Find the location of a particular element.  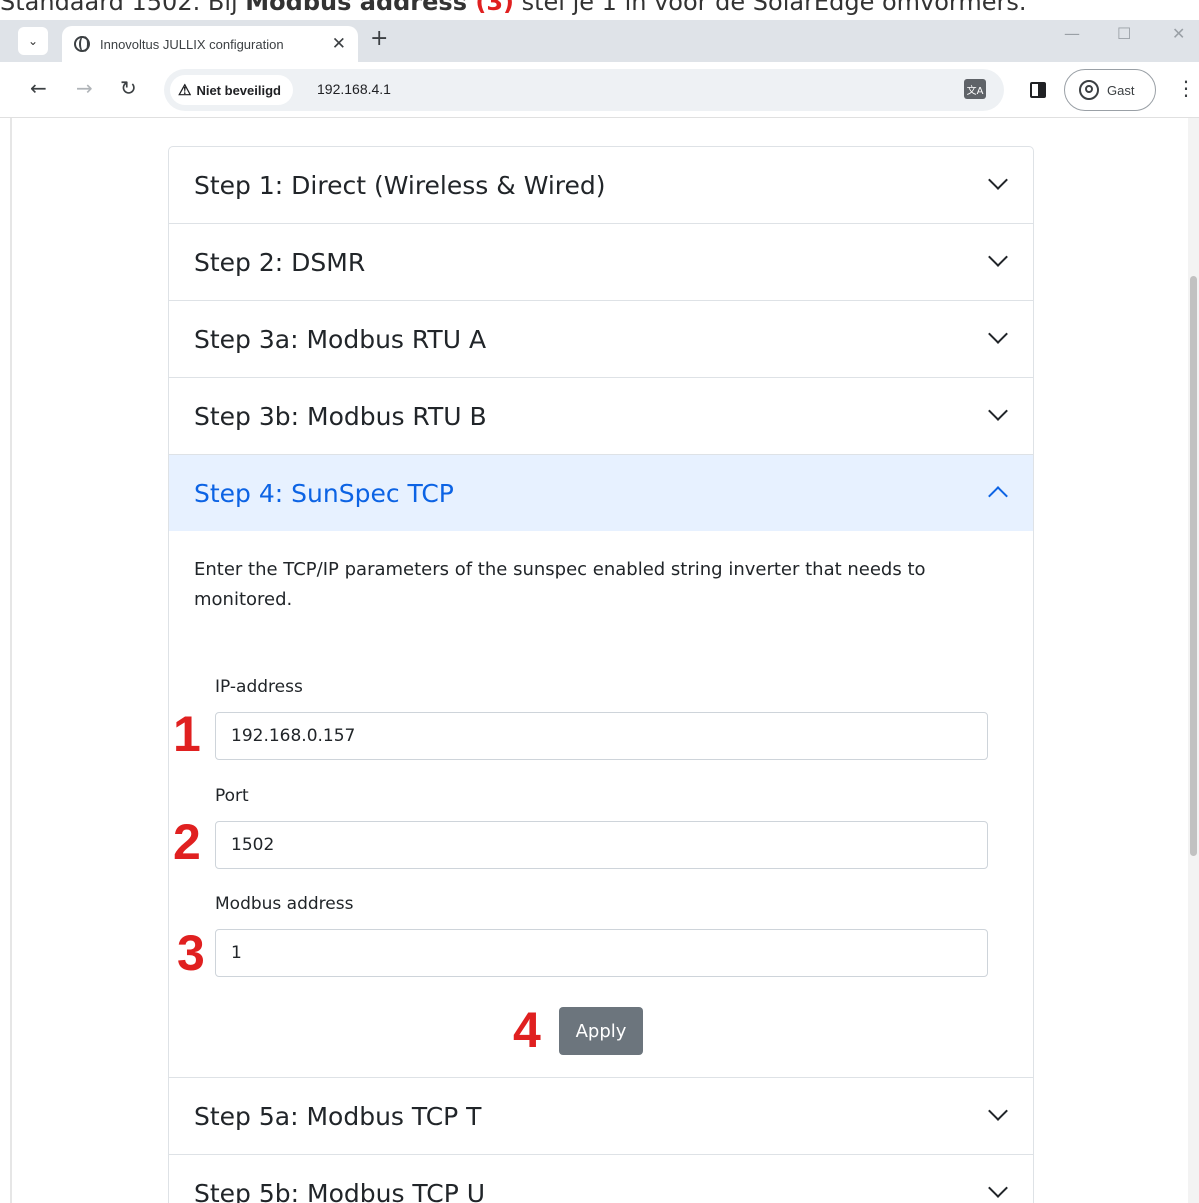

back-button: ← is located at coordinates (38, 88).